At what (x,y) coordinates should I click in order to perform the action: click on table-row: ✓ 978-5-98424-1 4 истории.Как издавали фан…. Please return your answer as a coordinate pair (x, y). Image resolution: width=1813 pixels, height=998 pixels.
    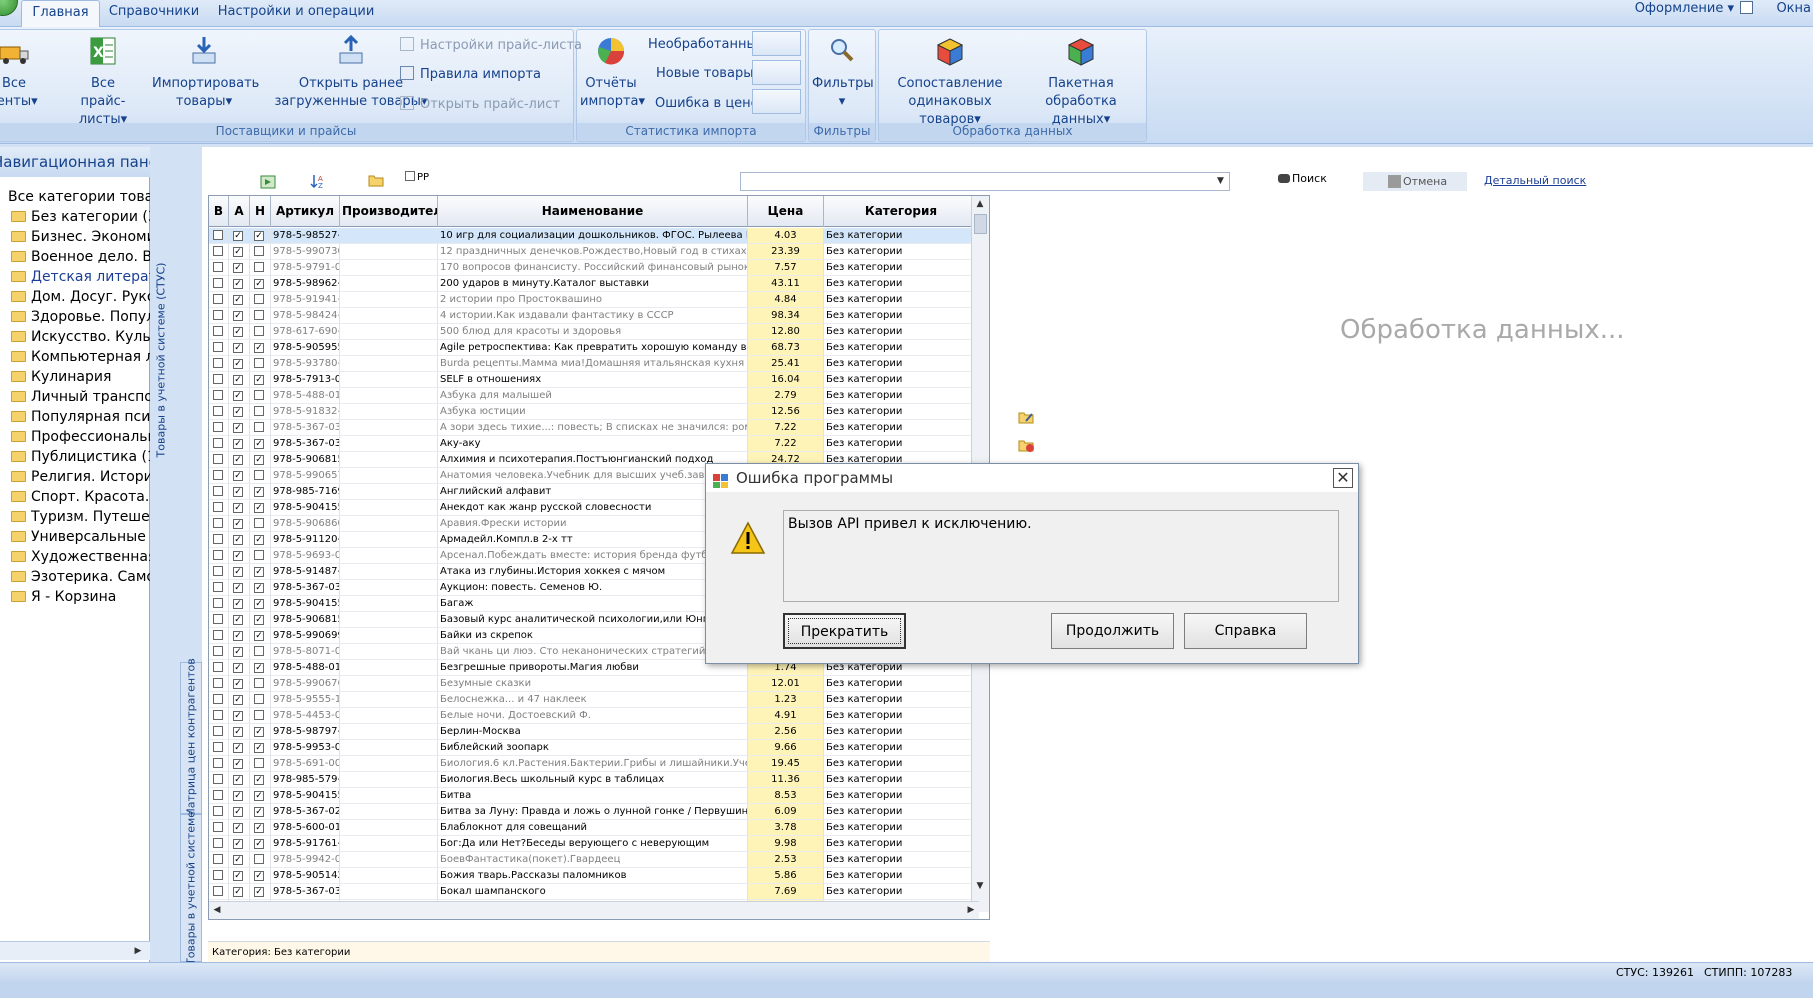
    Looking at the image, I should click on (594, 316).